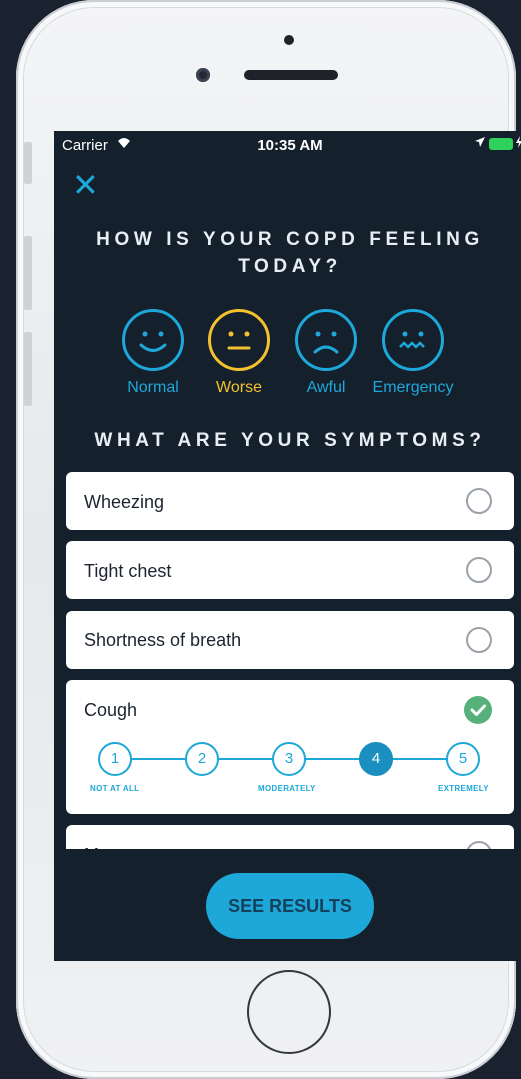  Describe the element at coordinates (85, 185) in the screenshot. I see `close-icon: ✕` at that location.